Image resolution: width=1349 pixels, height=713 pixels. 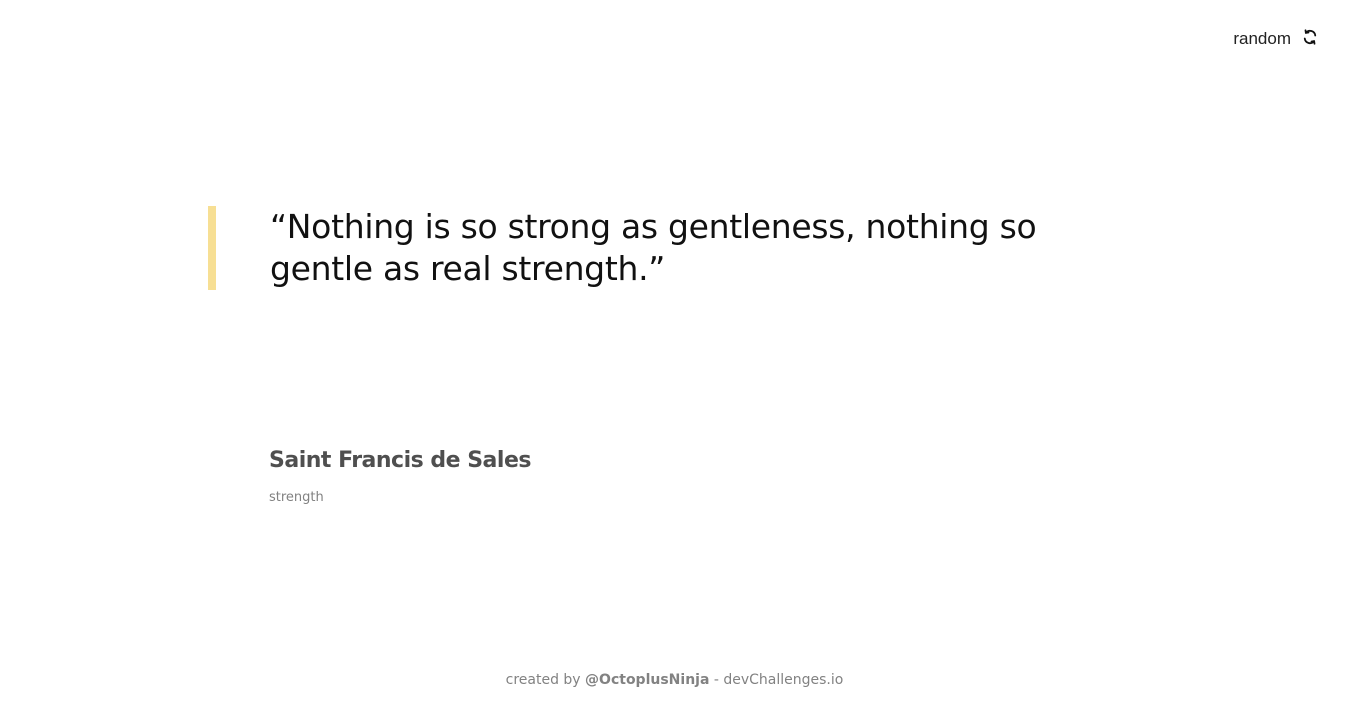 I want to click on random-label: random, so click(x=1262, y=38).